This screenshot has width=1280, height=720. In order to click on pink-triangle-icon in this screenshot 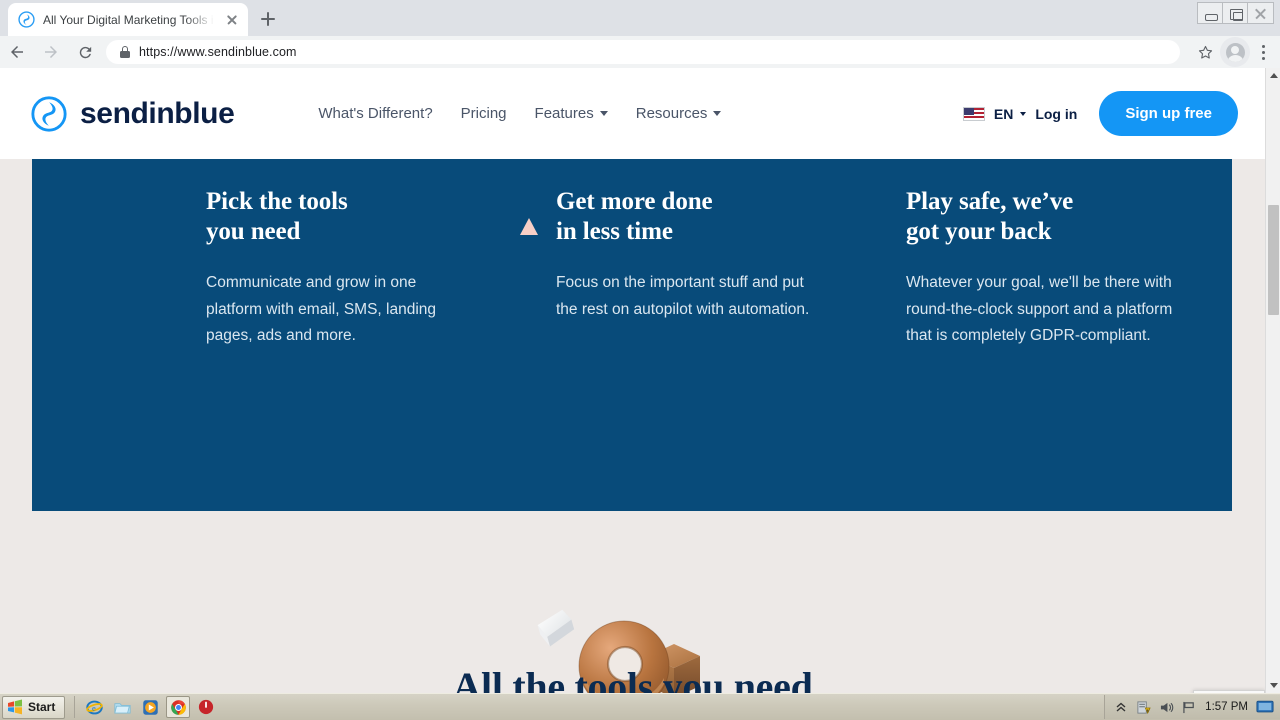, I will do `click(538, 211)`.